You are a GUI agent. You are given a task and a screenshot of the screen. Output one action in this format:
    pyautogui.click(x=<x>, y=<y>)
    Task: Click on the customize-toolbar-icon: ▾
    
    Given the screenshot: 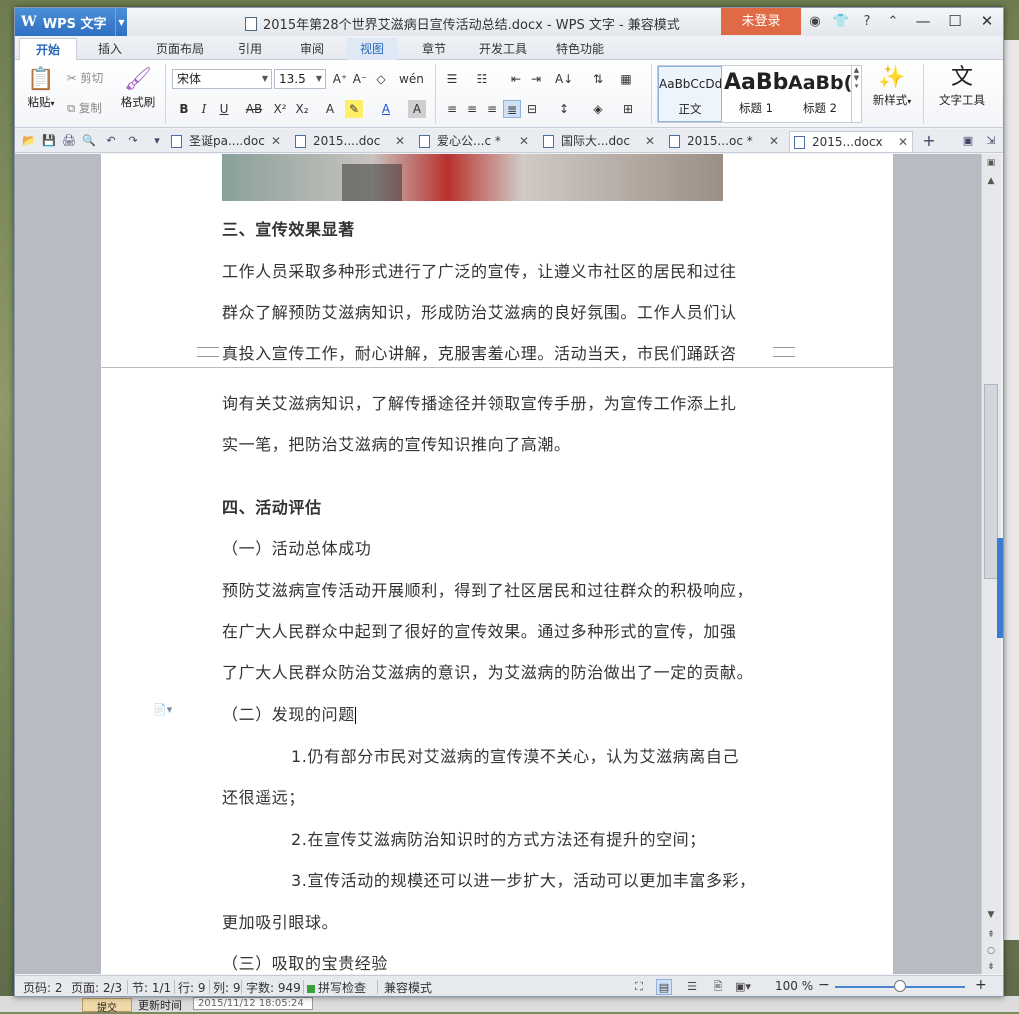 What is the action you would take?
    pyautogui.click(x=157, y=141)
    